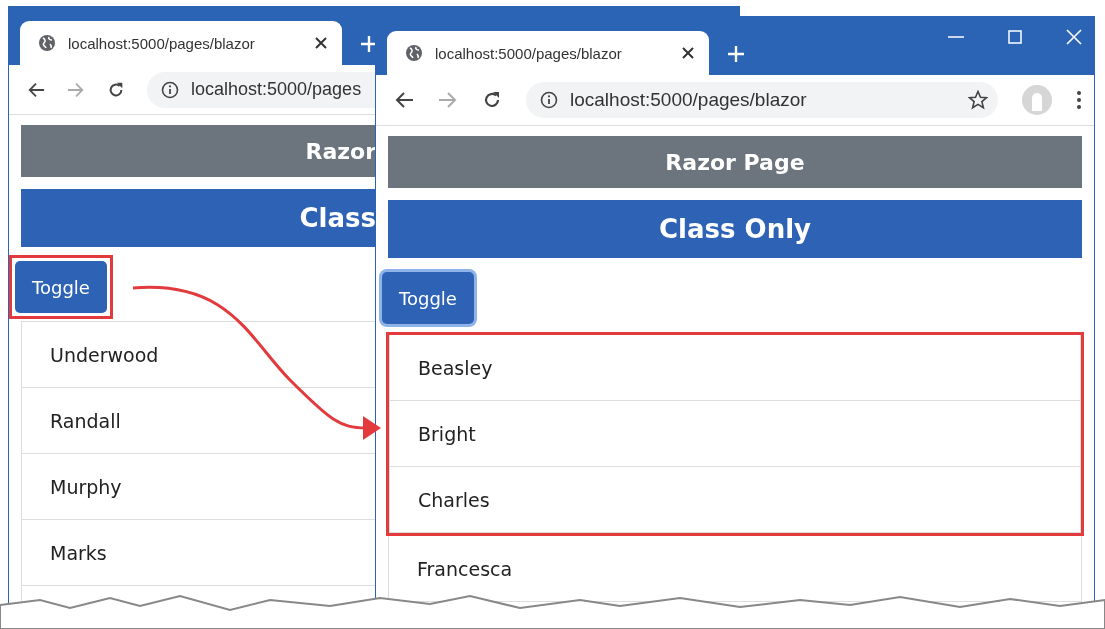 This screenshot has width=1105, height=629. Describe the element at coordinates (198, 421) in the screenshot. I see `list-item: Randall` at that location.